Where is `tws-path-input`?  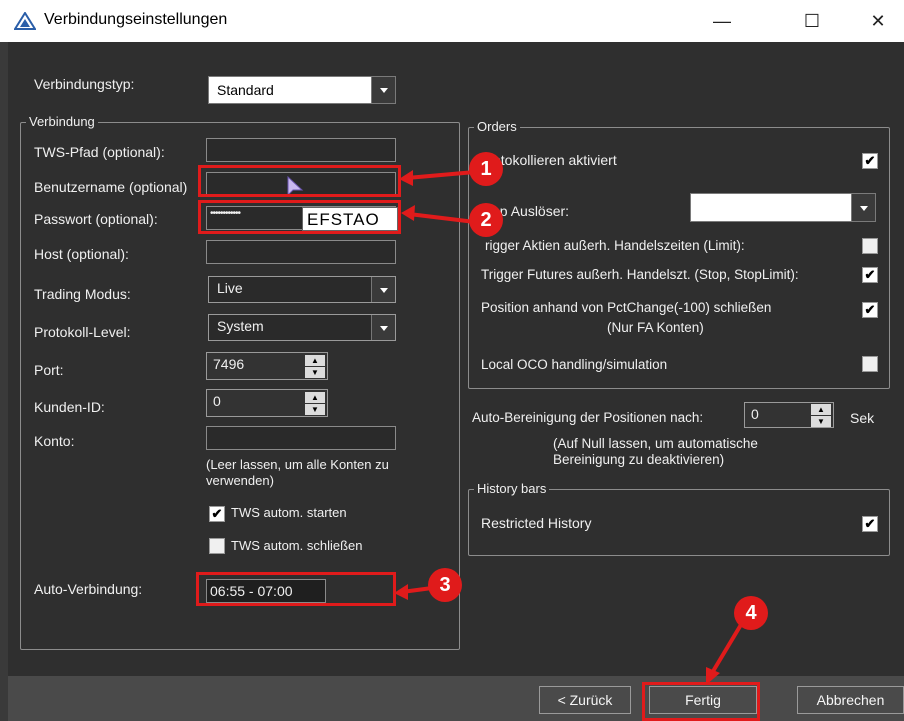 tws-path-input is located at coordinates (301, 150).